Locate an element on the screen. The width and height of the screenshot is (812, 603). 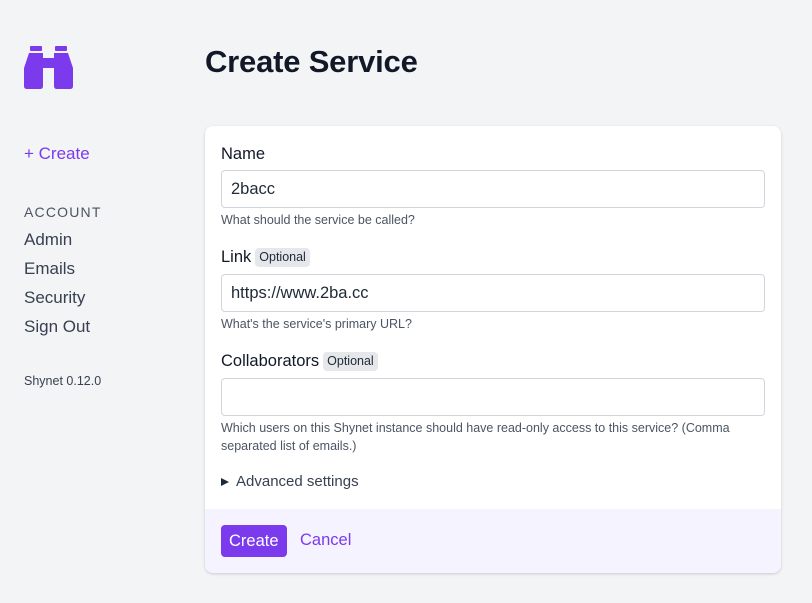
disclosure-triangle-icon is located at coordinates (225, 481).